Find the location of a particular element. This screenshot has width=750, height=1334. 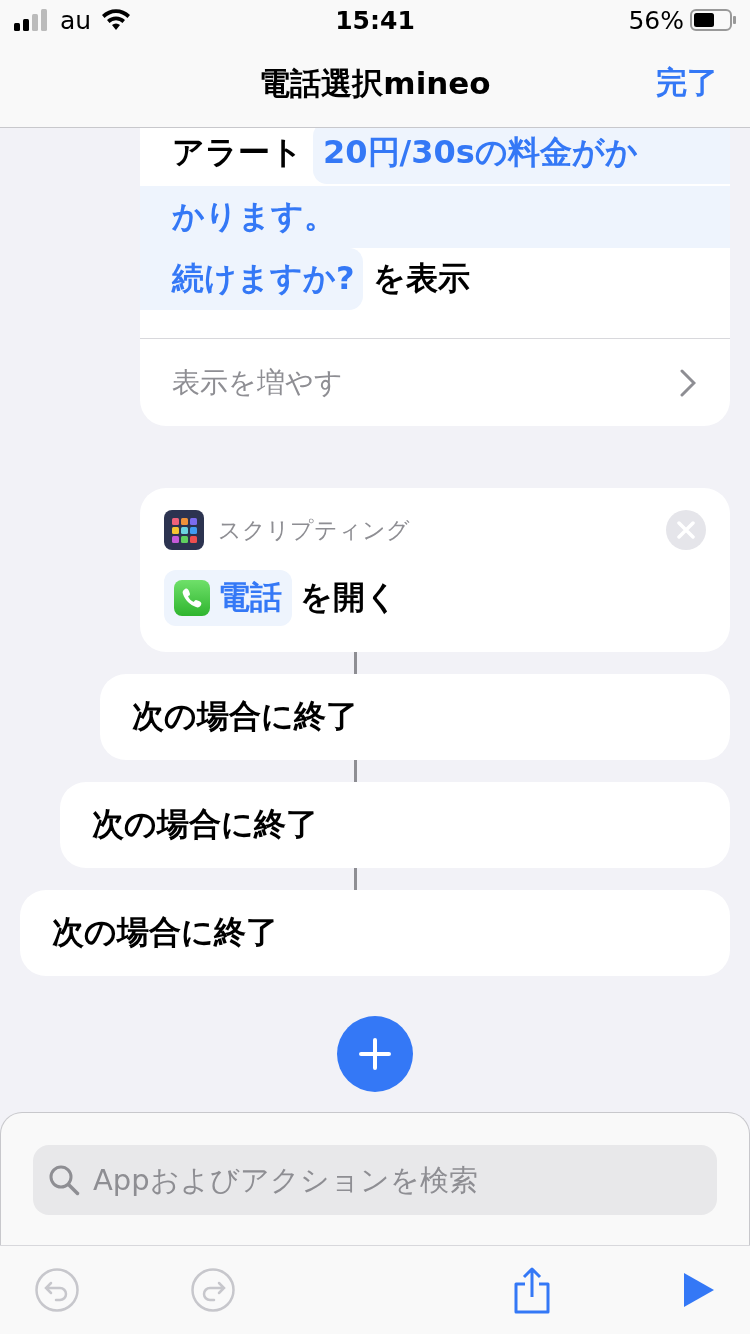

search-icon is located at coordinates (64, 1180).